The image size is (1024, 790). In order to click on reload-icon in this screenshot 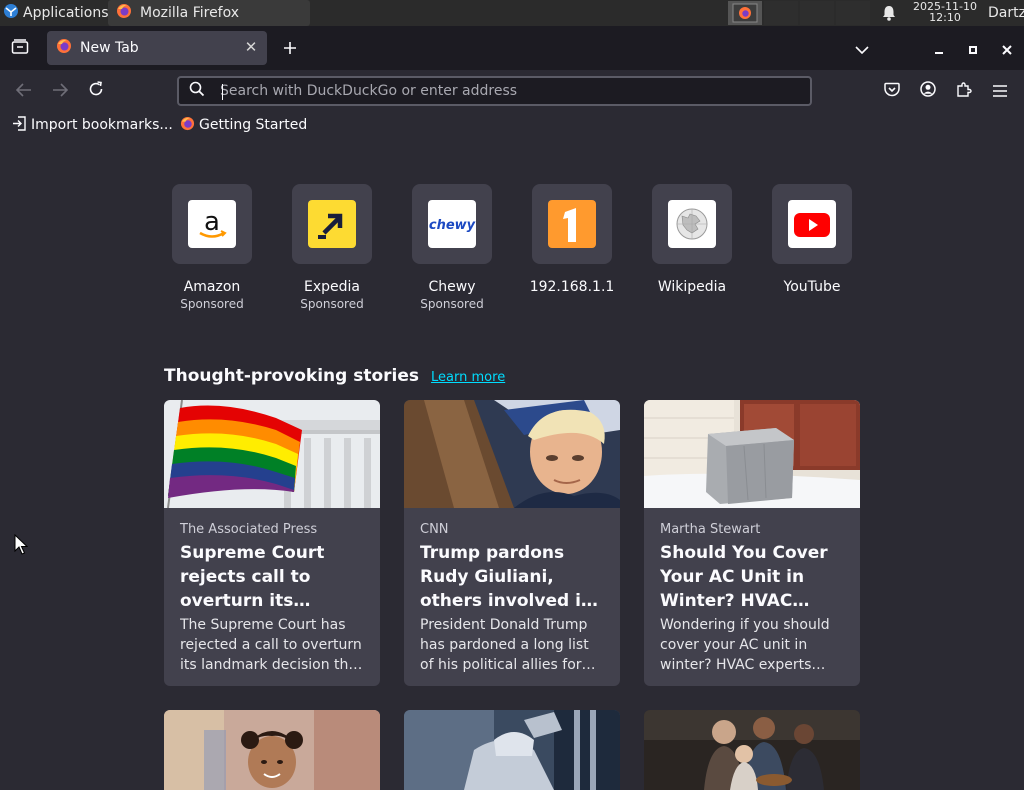, I will do `click(96, 91)`.